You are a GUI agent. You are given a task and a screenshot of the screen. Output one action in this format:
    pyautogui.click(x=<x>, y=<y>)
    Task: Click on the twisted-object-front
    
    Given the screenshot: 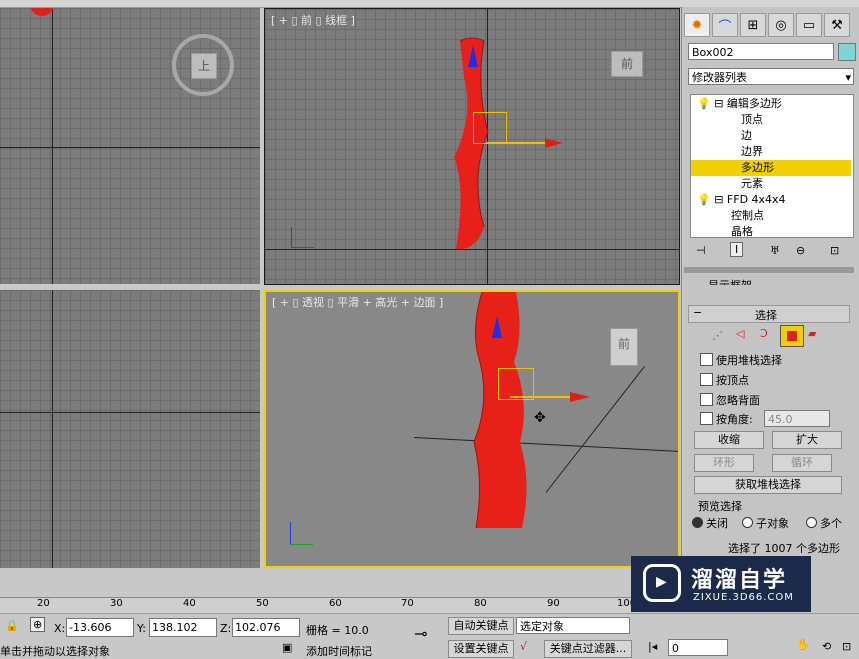 What is the action you would take?
    pyautogui.click(x=475, y=145)
    